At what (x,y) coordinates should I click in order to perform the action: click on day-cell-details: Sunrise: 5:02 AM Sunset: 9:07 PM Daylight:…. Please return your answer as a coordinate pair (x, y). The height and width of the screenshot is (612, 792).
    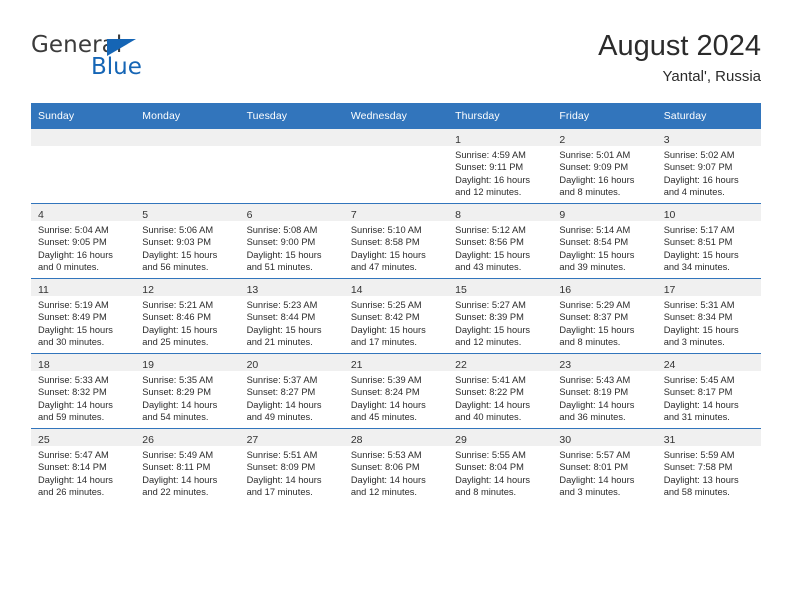
    Looking at the image, I should click on (709, 172).